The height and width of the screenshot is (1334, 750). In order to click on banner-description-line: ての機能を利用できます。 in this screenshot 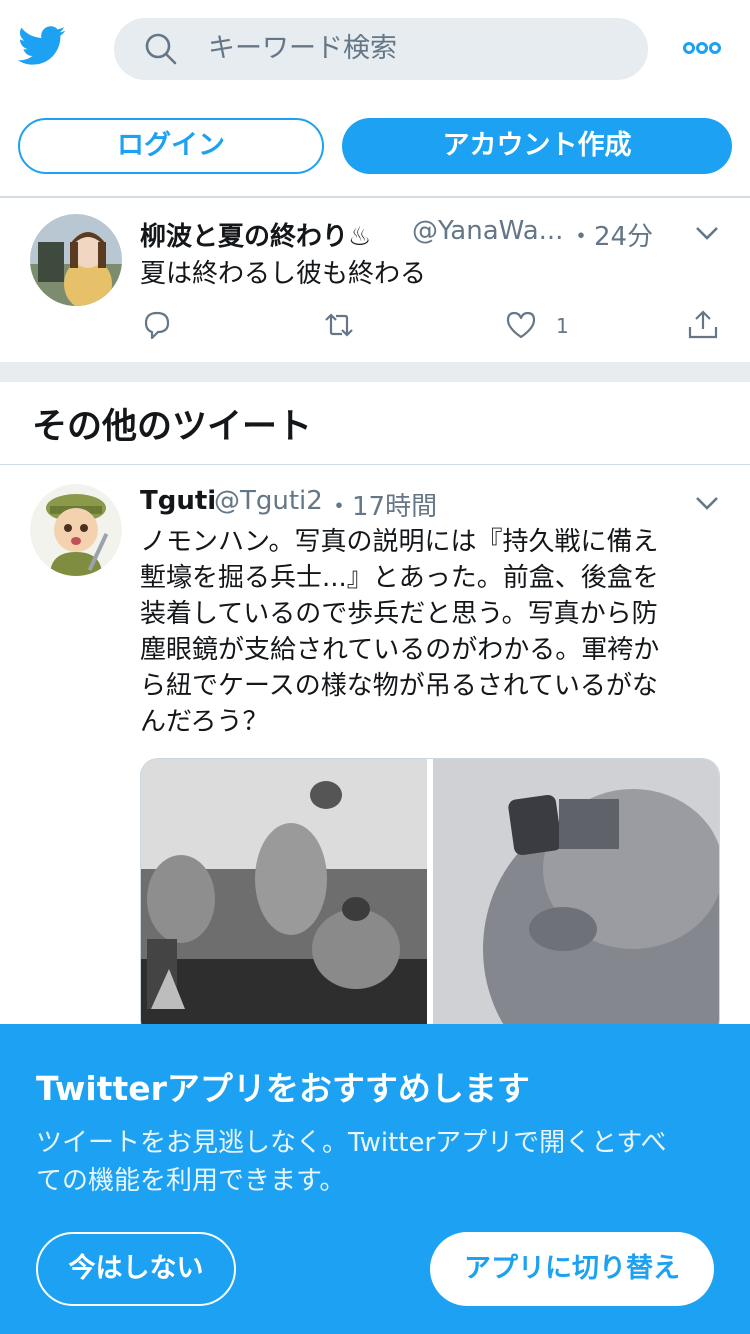, I will do `click(191, 1181)`.